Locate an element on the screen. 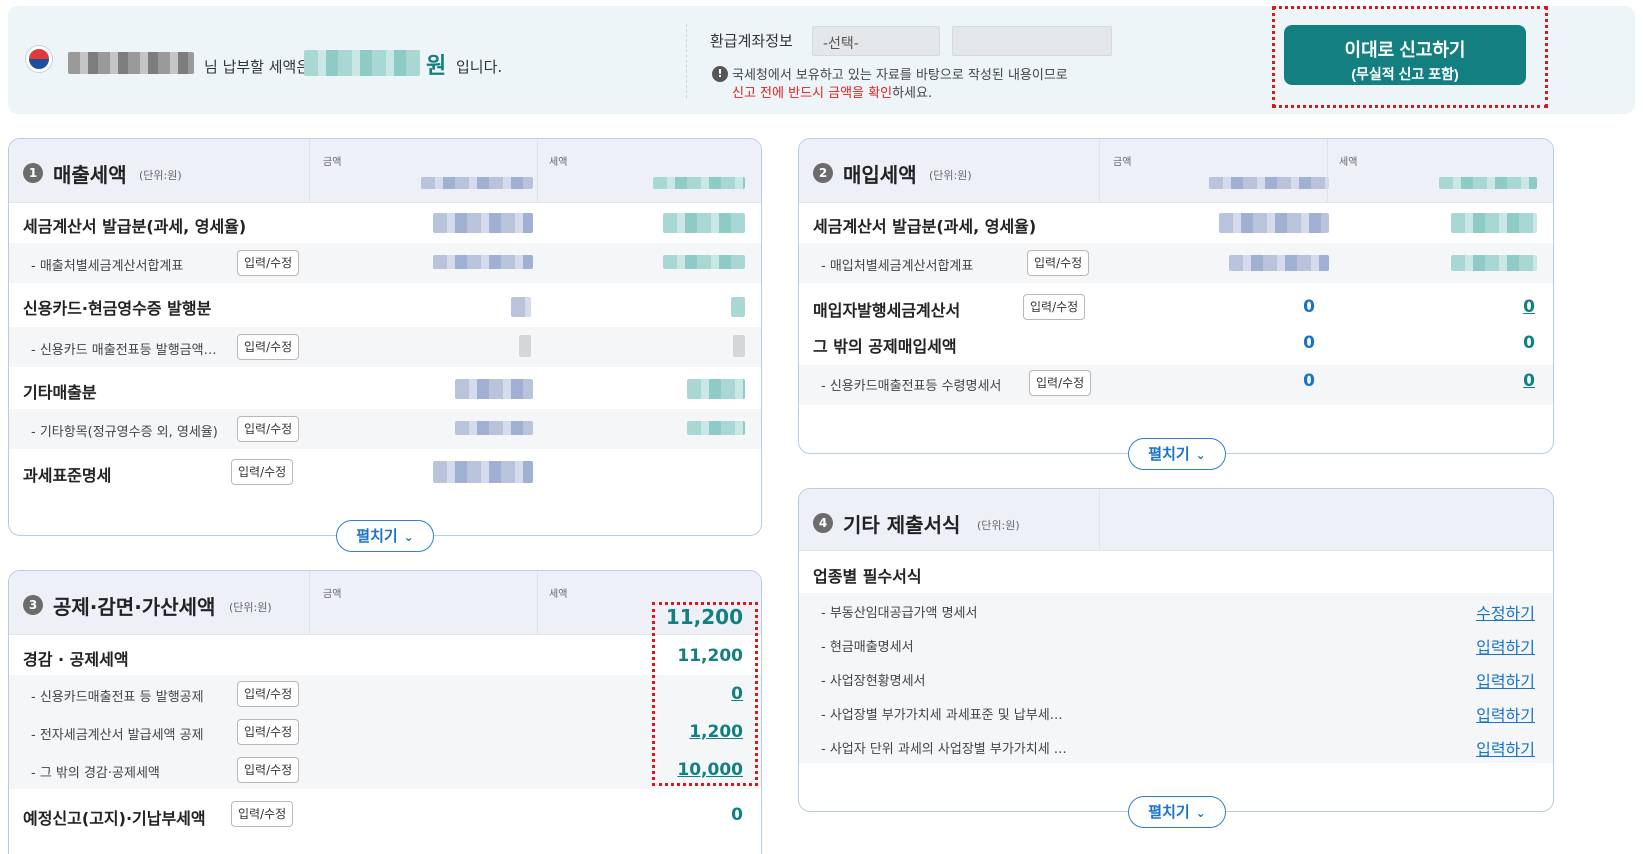 The image size is (1643, 854). form-row: - 부동산임대공급가액 명세서 수정하기 is located at coordinates (1176, 610).